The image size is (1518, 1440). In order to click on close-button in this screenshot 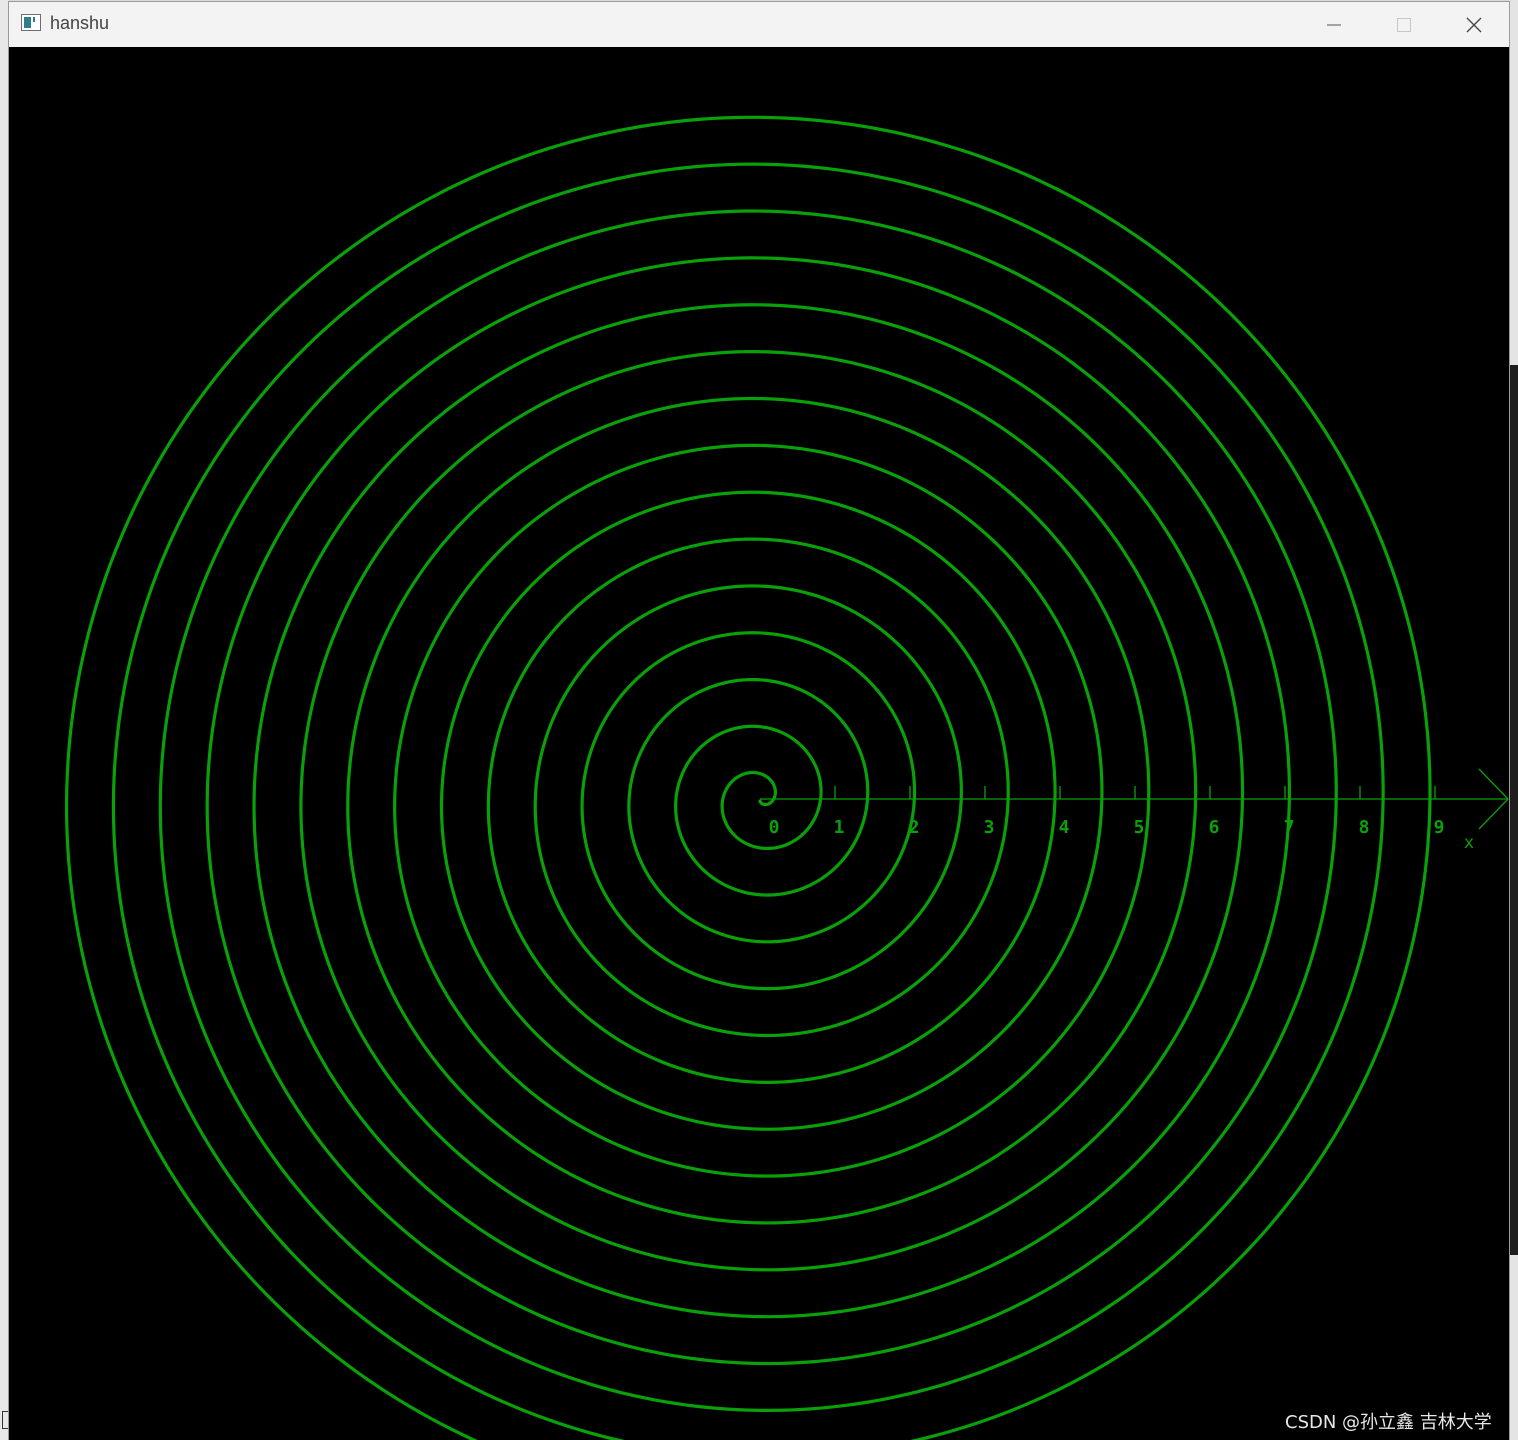, I will do `click(1474, 24)`.